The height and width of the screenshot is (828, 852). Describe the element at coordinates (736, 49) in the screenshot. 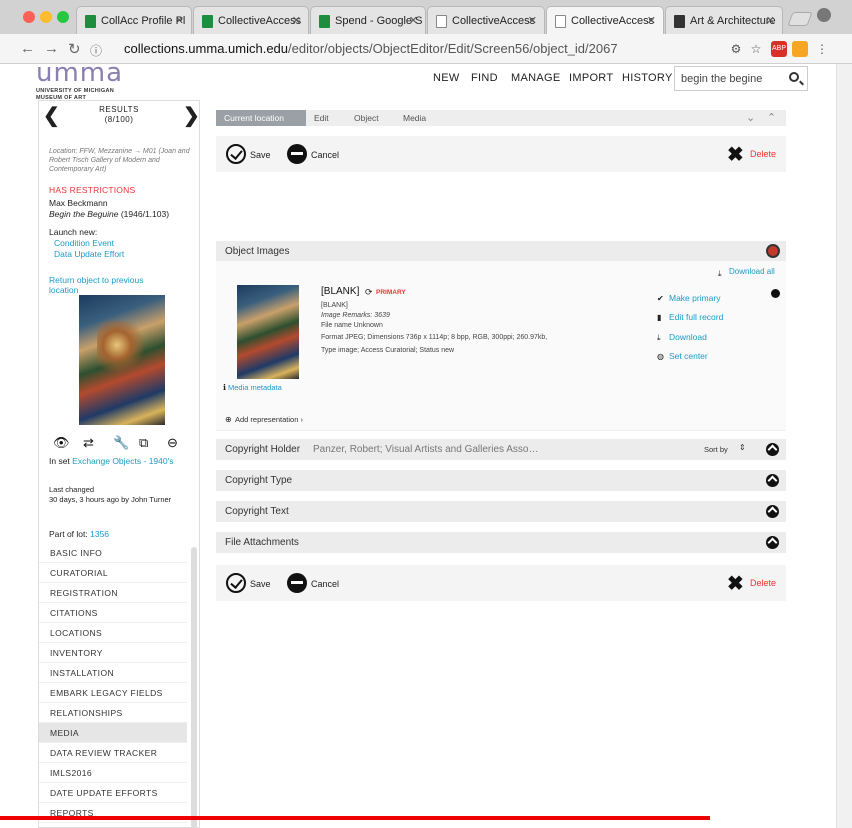

I see `translate-icon: ⚙` at that location.